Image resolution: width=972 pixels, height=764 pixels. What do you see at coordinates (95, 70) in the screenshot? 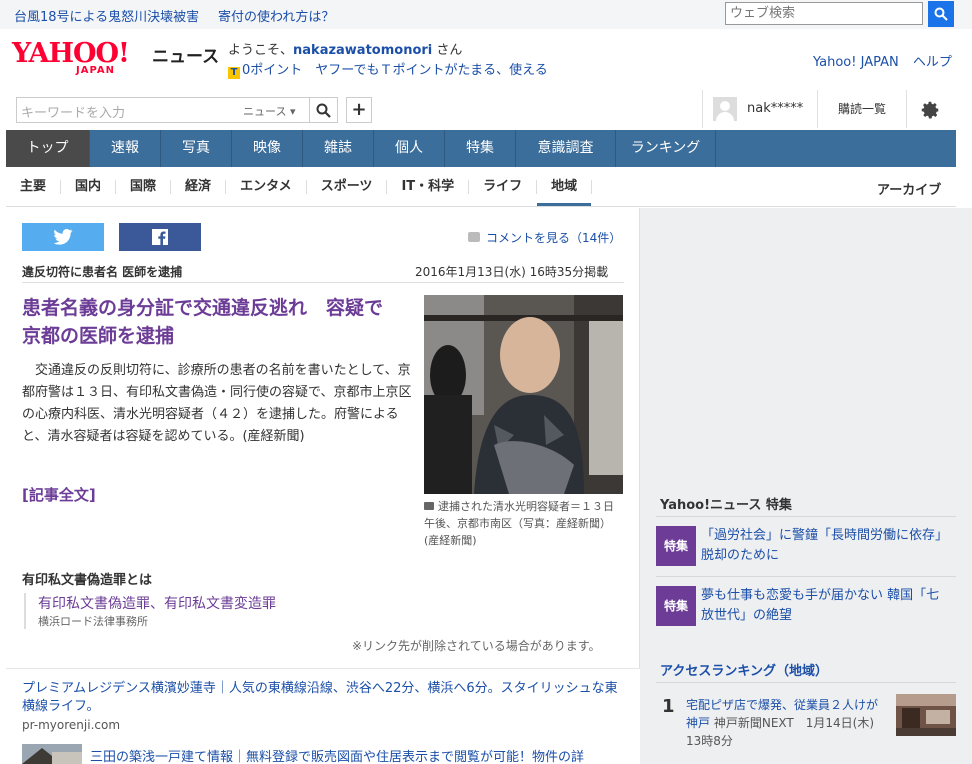
I see `logo-japan-text: JAPAN` at bounding box center [95, 70].